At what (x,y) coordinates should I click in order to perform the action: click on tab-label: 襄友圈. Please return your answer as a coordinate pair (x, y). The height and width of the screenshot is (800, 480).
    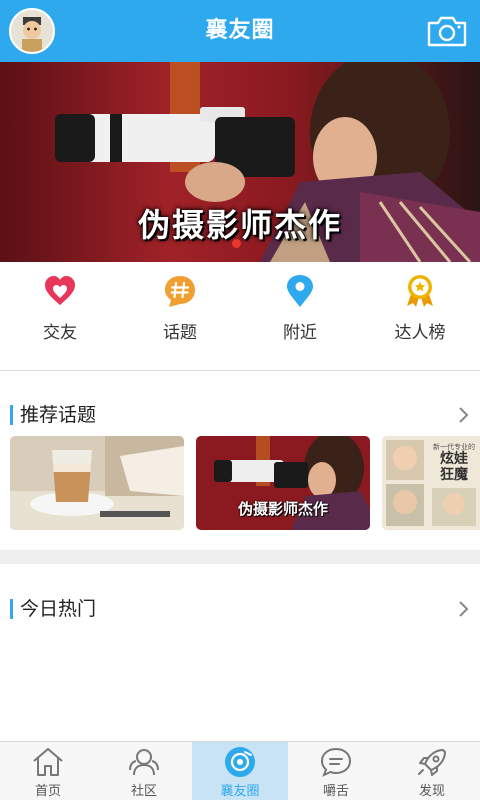
    Looking at the image, I should click on (240, 791).